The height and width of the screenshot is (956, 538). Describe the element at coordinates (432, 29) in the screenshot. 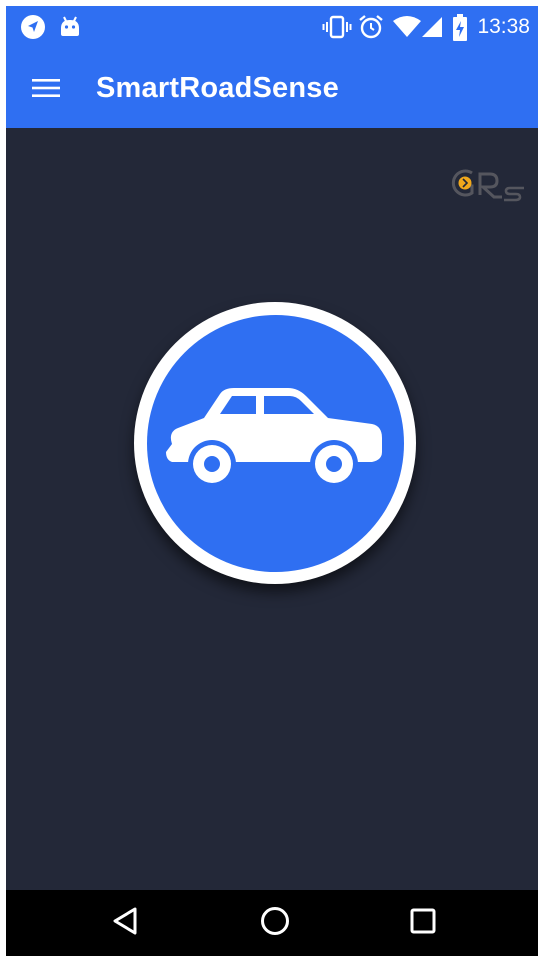

I see `cell-signal-icon` at that location.